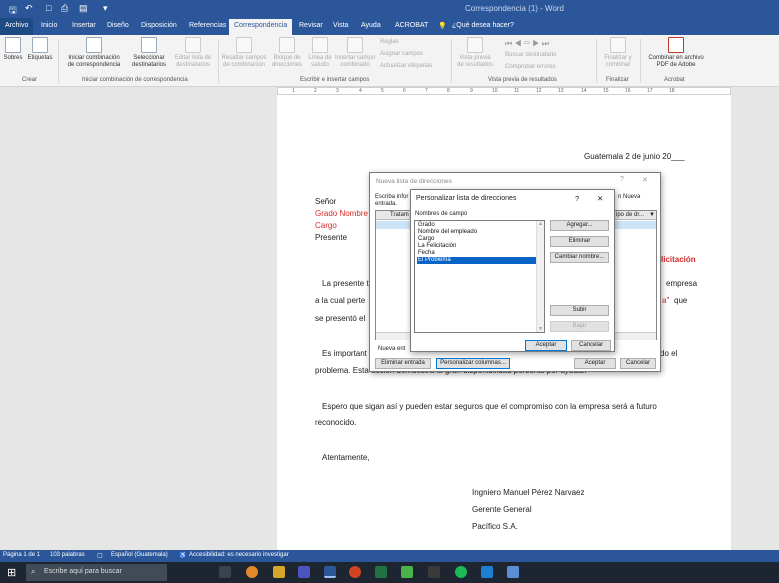 This screenshot has width=779, height=583. Describe the element at coordinates (11, 572) in the screenshot. I see `windows-start-icon: ⊞` at that location.